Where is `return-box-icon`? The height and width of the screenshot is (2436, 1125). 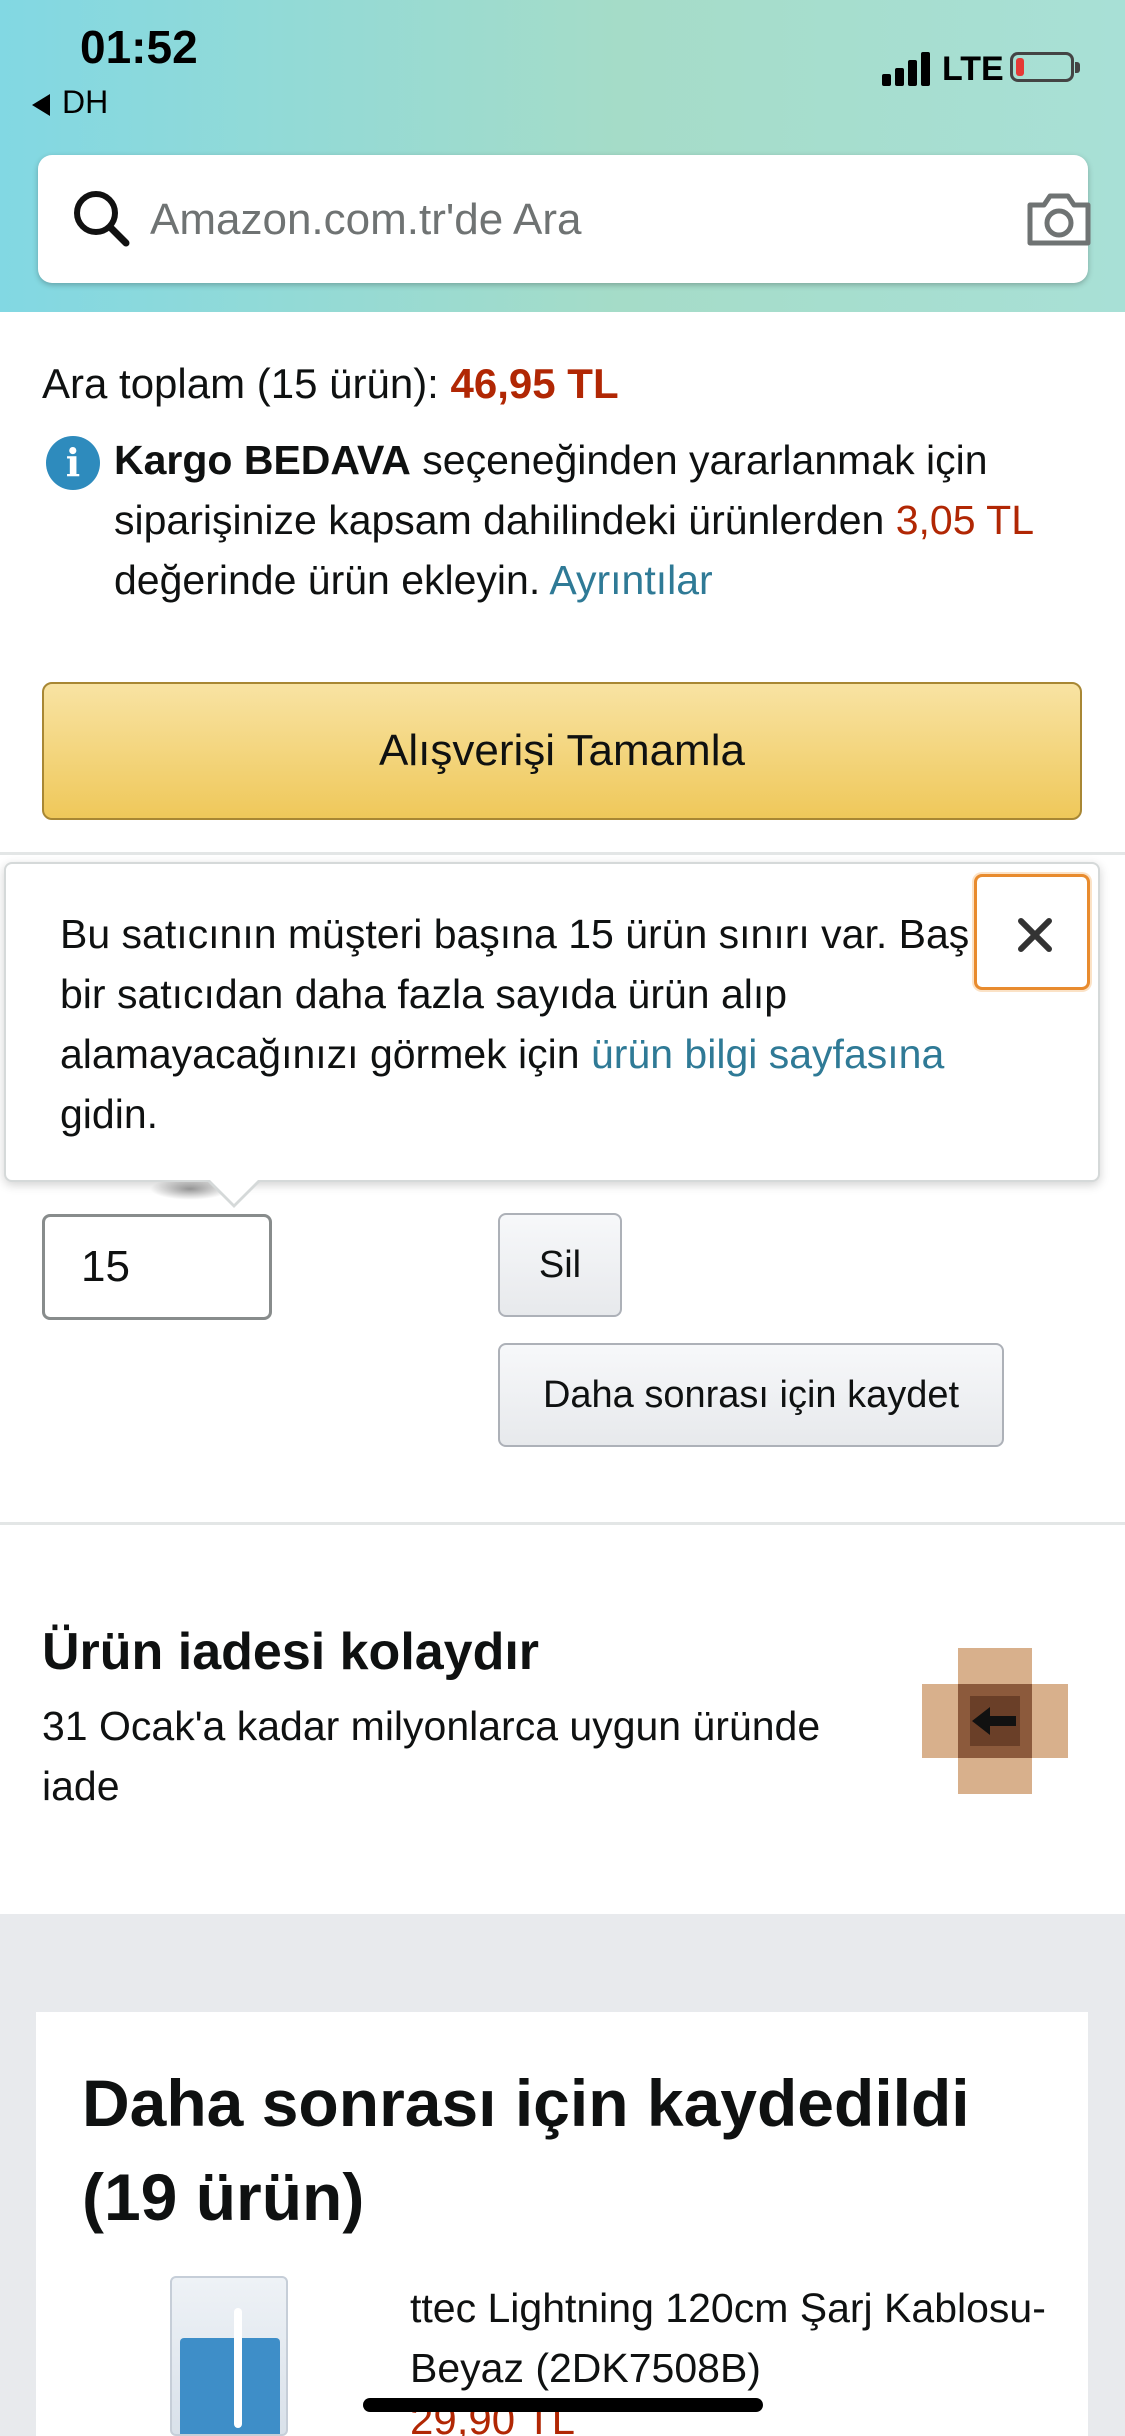
return-box-icon is located at coordinates (995, 1721).